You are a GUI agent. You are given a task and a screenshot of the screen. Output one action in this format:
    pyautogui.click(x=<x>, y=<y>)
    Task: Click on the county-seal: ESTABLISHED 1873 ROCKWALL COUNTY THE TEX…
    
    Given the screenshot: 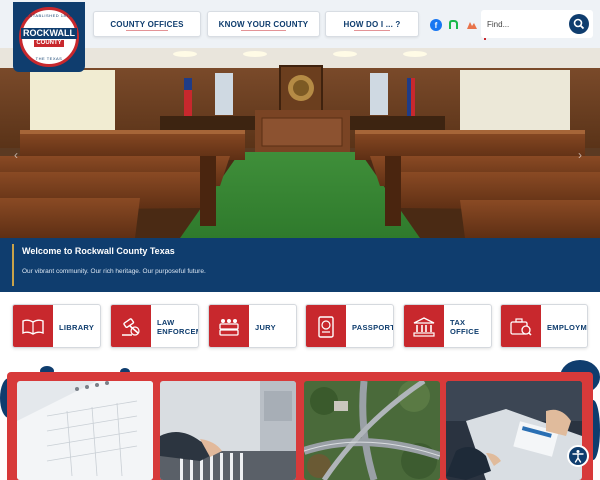 What is the action you would take?
    pyautogui.click(x=49, y=37)
    